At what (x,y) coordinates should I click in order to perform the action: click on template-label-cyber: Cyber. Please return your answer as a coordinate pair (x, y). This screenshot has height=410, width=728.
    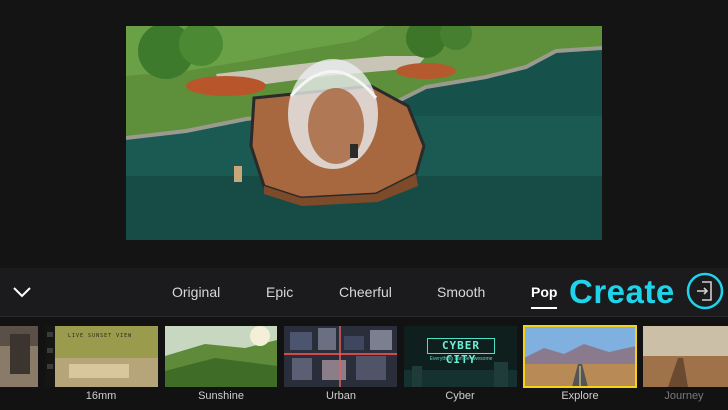
    Looking at the image, I should click on (460, 396).